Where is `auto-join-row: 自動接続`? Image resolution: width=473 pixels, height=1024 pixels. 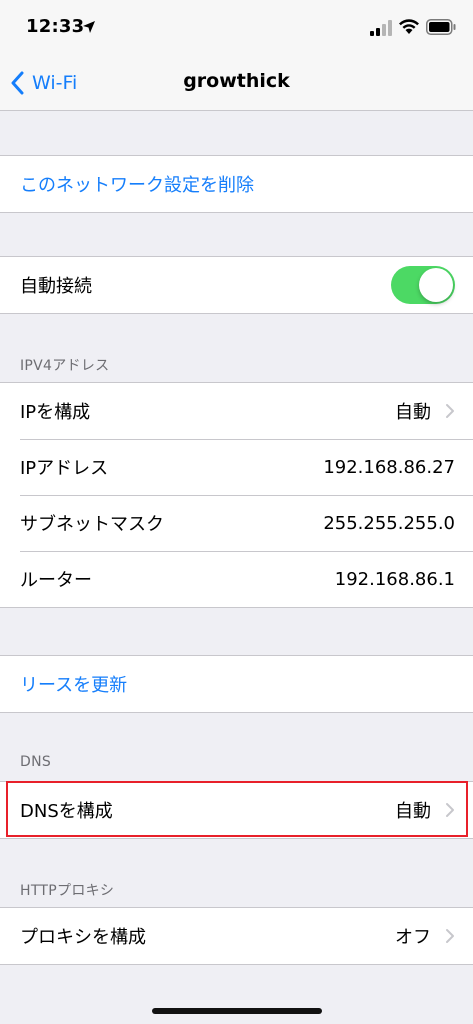 auto-join-row: 自動接続 is located at coordinates (236, 285).